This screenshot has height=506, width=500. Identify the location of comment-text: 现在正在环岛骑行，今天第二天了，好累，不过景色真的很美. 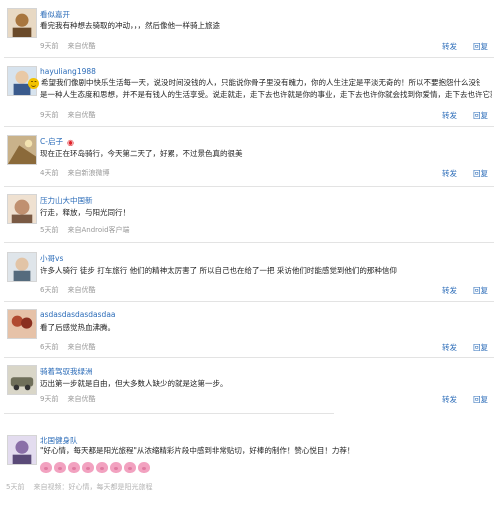
(141, 153).